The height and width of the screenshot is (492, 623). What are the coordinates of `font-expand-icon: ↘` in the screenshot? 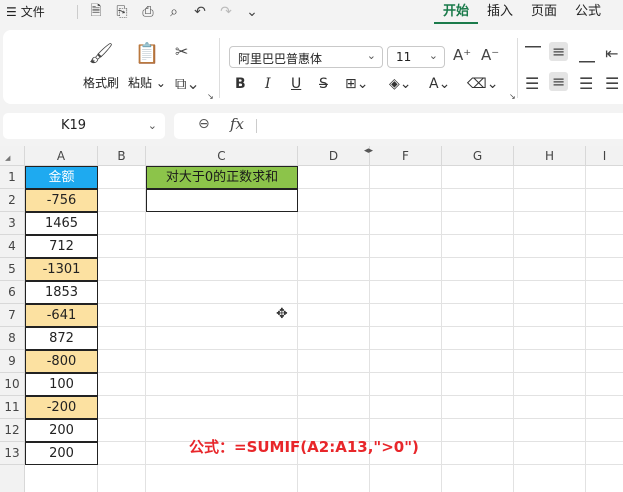 It's located at (512, 96).